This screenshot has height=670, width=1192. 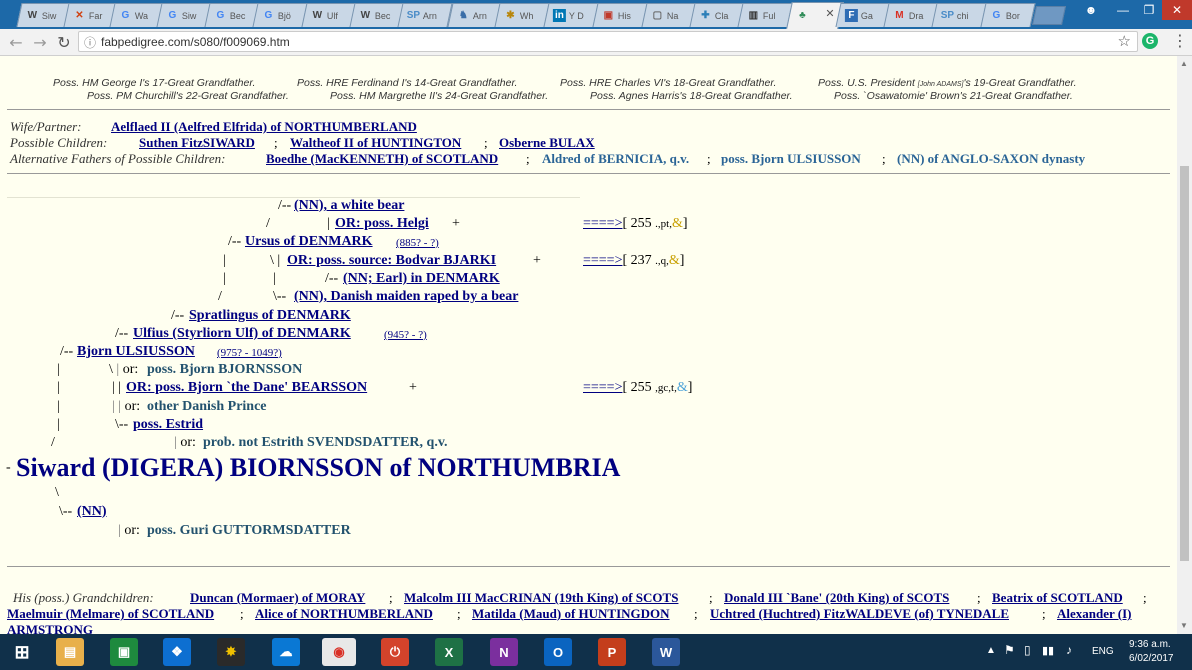 What do you see at coordinates (1069, 650) in the screenshot?
I see `volume-icon: ♪` at bounding box center [1069, 650].